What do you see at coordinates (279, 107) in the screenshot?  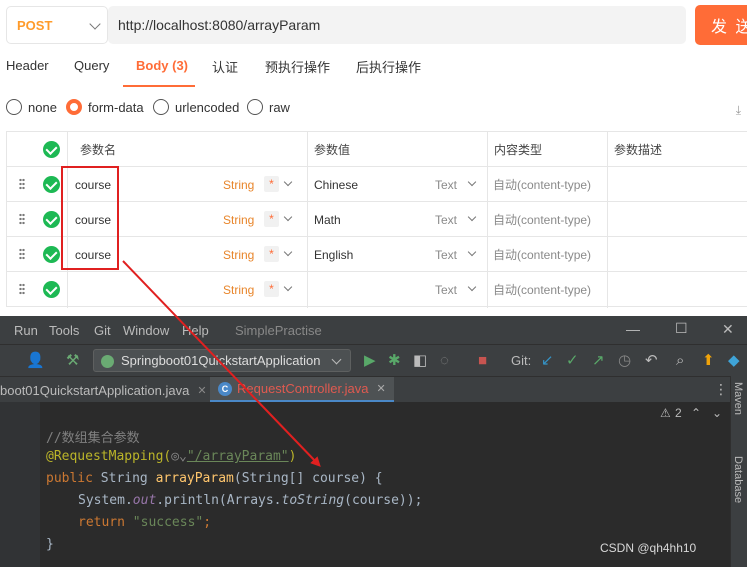 I see `radio-label: raw` at bounding box center [279, 107].